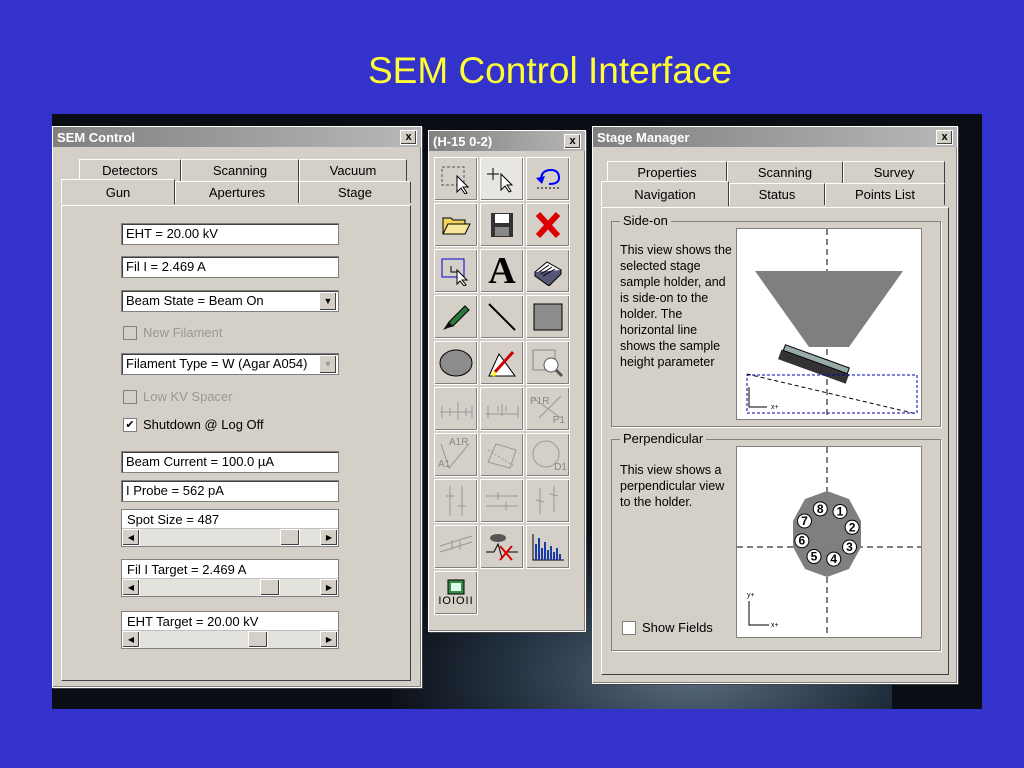 Image resolution: width=1024 pixels, height=768 pixels. I want to click on new-filament-checkbox: New Filament, so click(172, 332).